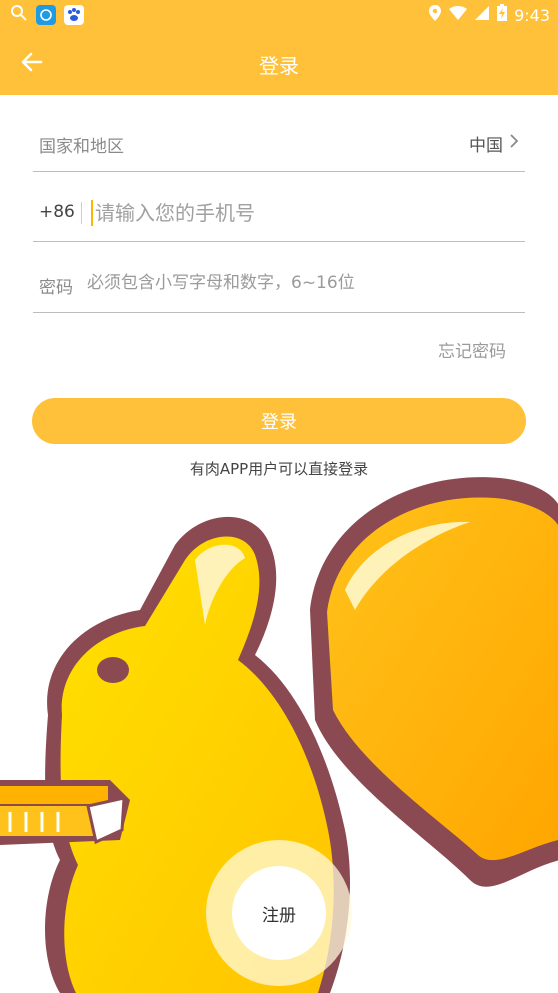 The width and height of the screenshot is (558, 993). Describe the element at coordinates (81, 213) in the screenshot. I see `prefix-divider` at that location.